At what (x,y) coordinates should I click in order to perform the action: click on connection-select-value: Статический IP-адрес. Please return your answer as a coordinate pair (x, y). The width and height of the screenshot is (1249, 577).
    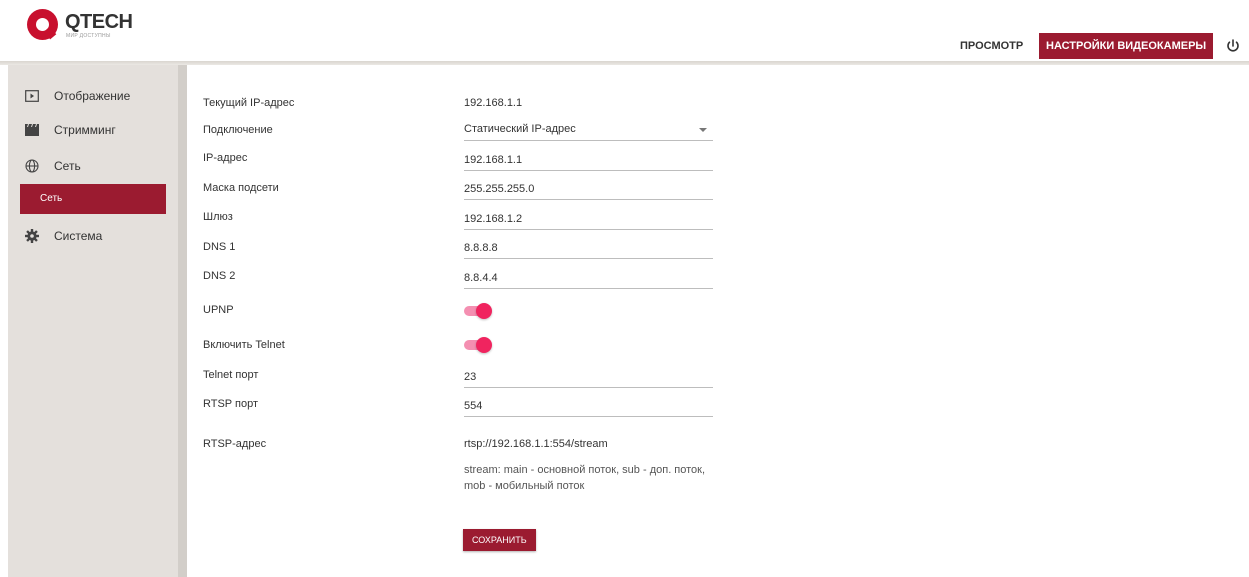
    Looking at the image, I should click on (520, 129).